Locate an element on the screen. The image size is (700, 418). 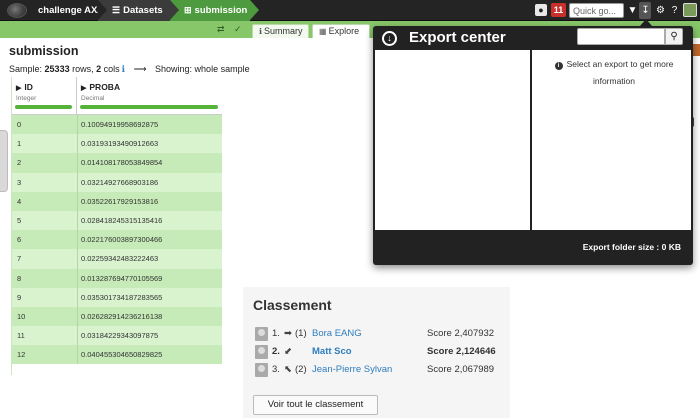
entry-rank: 2. is located at coordinates (276, 351).